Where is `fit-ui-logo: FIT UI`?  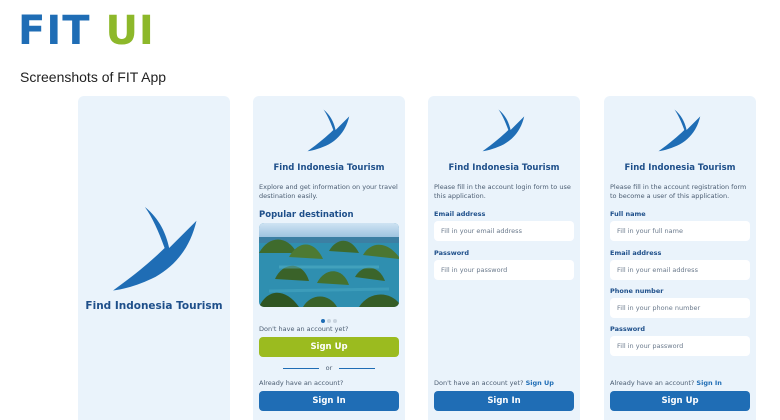
fit-ui-logo: FIT UI is located at coordinates (86, 31).